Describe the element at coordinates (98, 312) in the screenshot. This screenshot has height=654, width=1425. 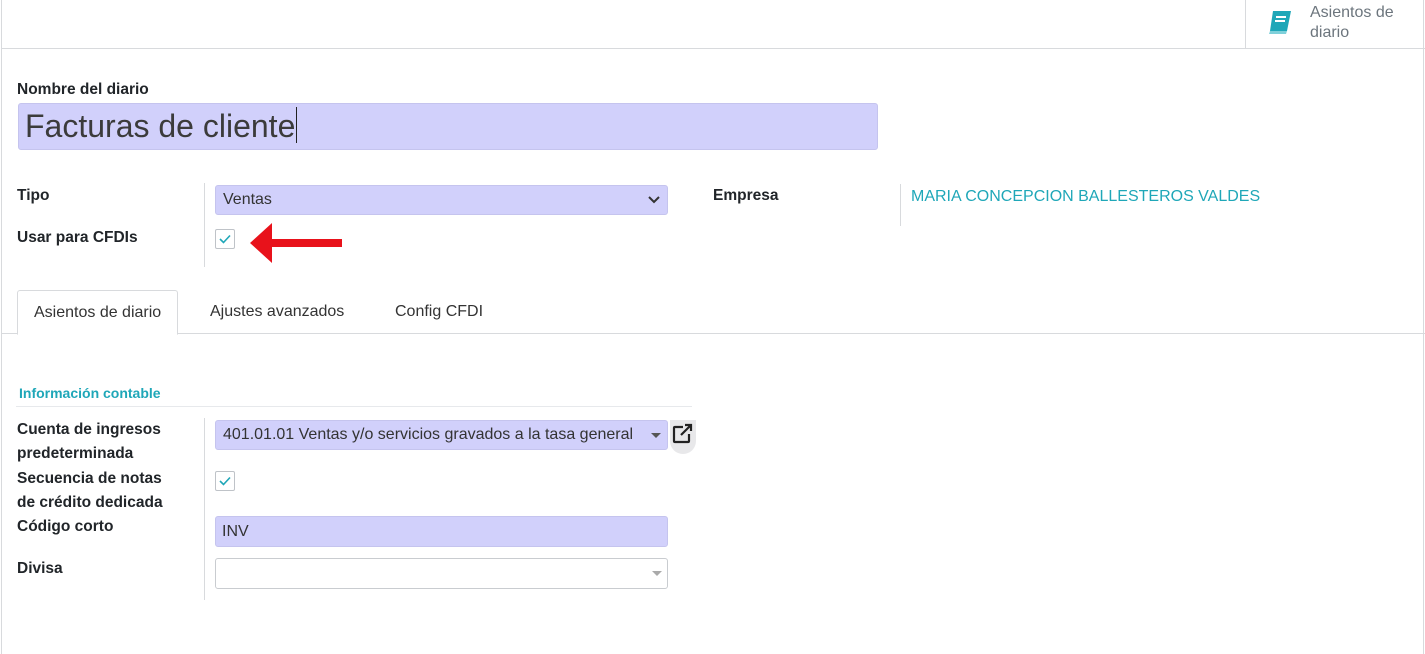
I see `tab-asientos-de-diario: Asientos de diario` at that location.